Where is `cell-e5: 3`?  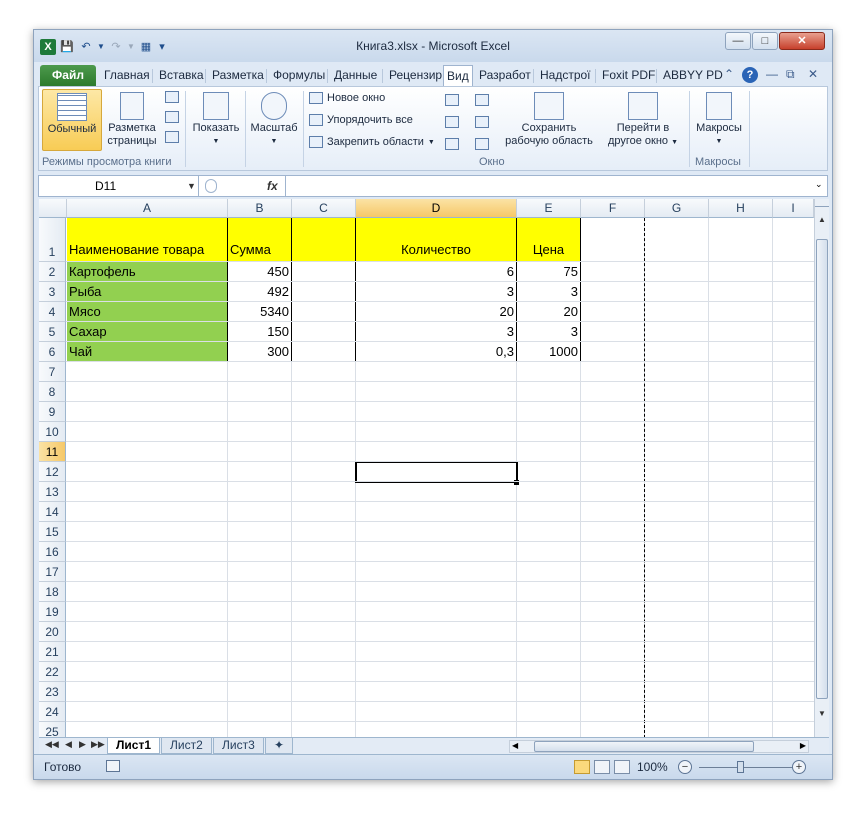
cell-e5: 3 is located at coordinates (549, 332).